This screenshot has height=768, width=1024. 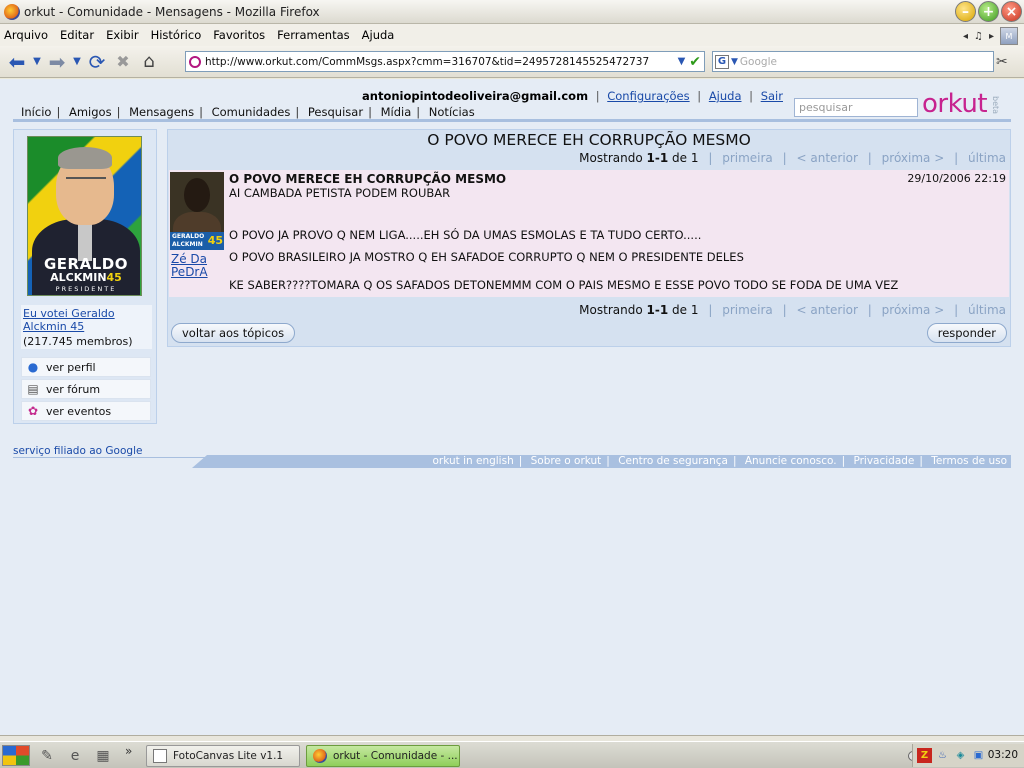 I want to click on search-placeholder: Google, so click(x=758, y=62).